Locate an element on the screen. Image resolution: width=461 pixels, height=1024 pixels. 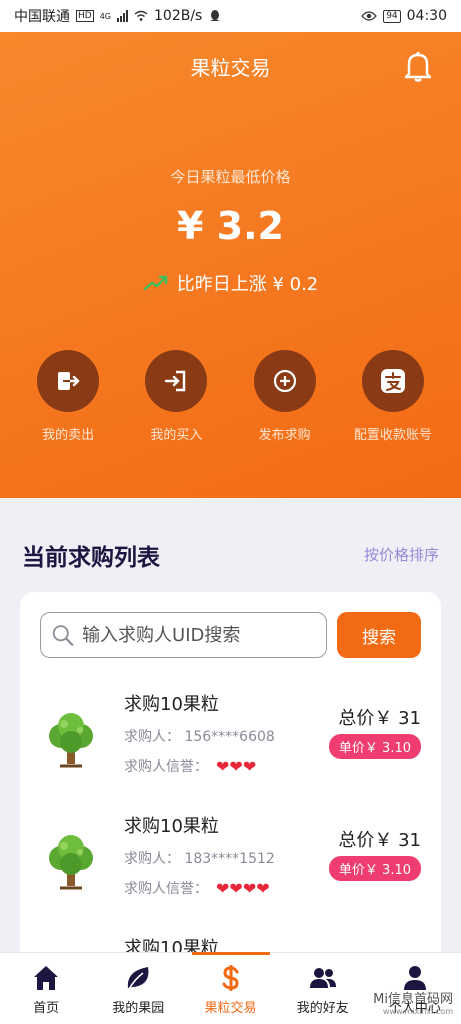
hd-badge: HD is located at coordinates (85, 16).